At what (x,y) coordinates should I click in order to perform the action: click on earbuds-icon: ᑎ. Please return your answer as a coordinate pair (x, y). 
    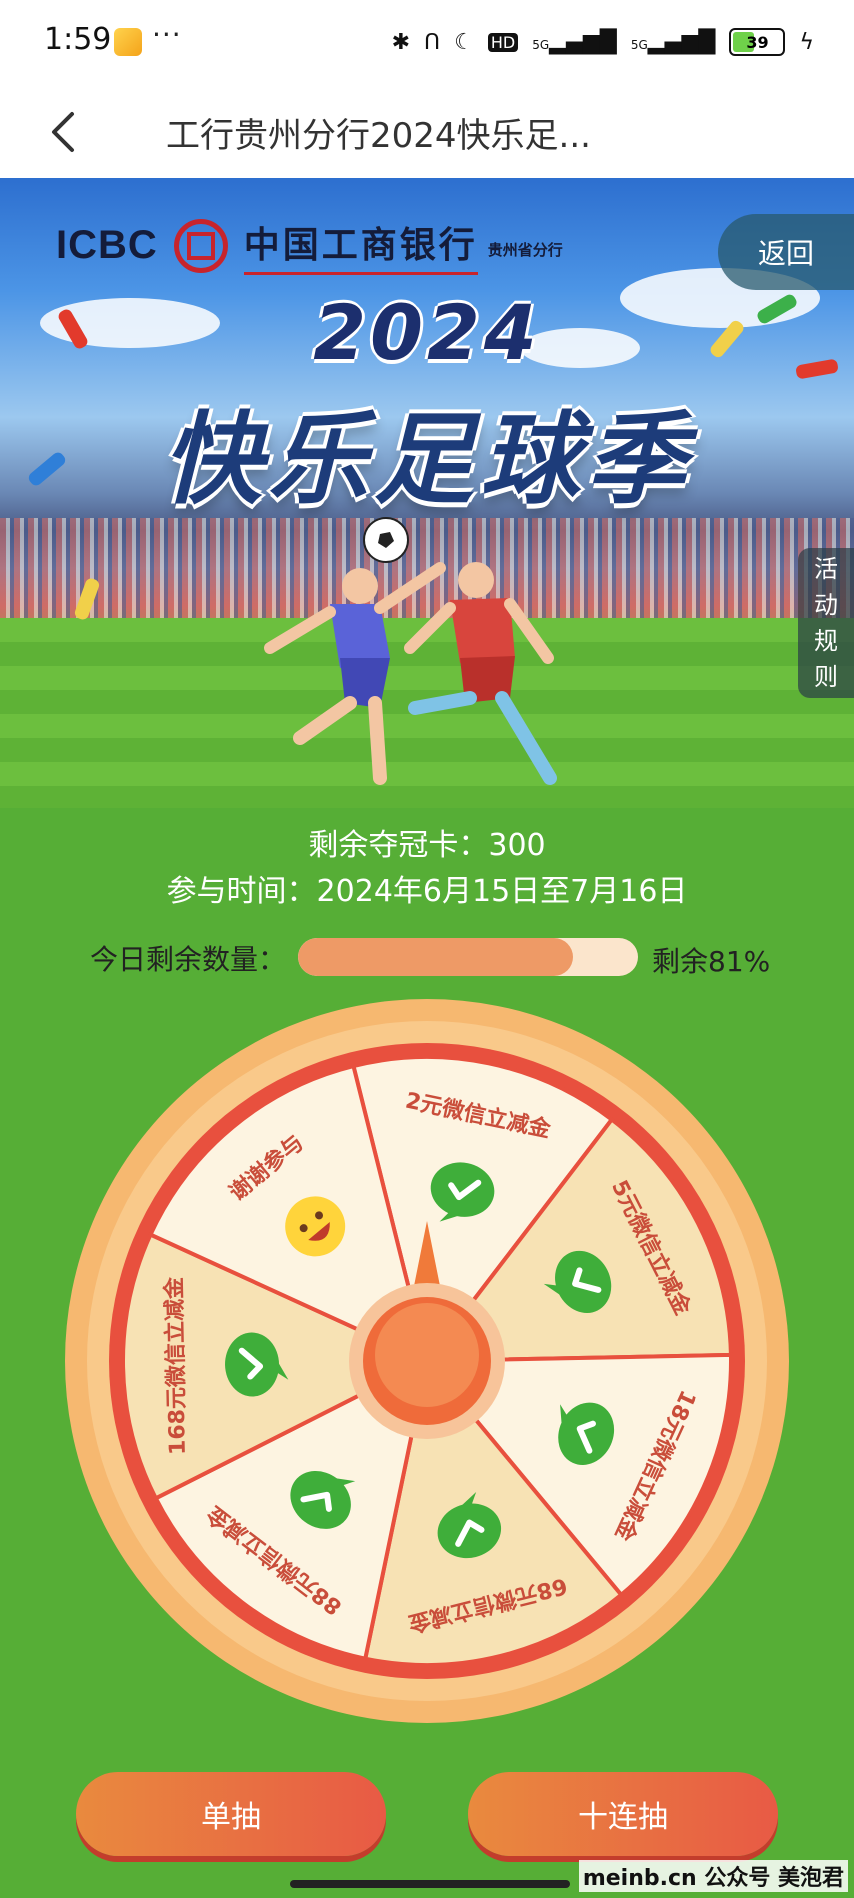
    Looking at the image, I should click on (432, 42).